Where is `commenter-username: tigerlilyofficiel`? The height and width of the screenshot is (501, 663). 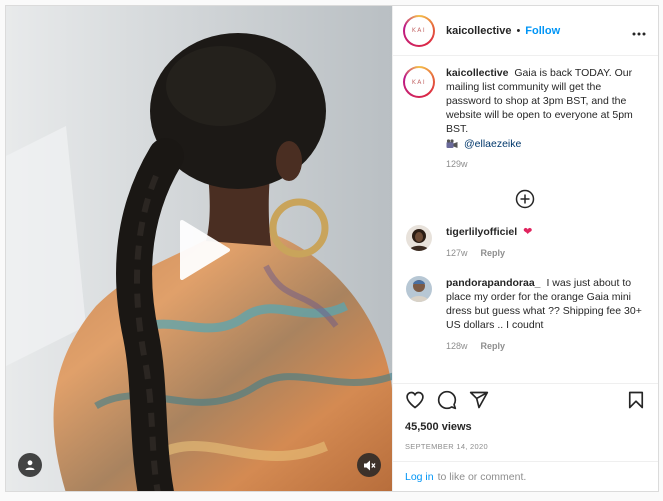 commenter-username: tigerlilyofficiel is located at coordinates (481, 232).